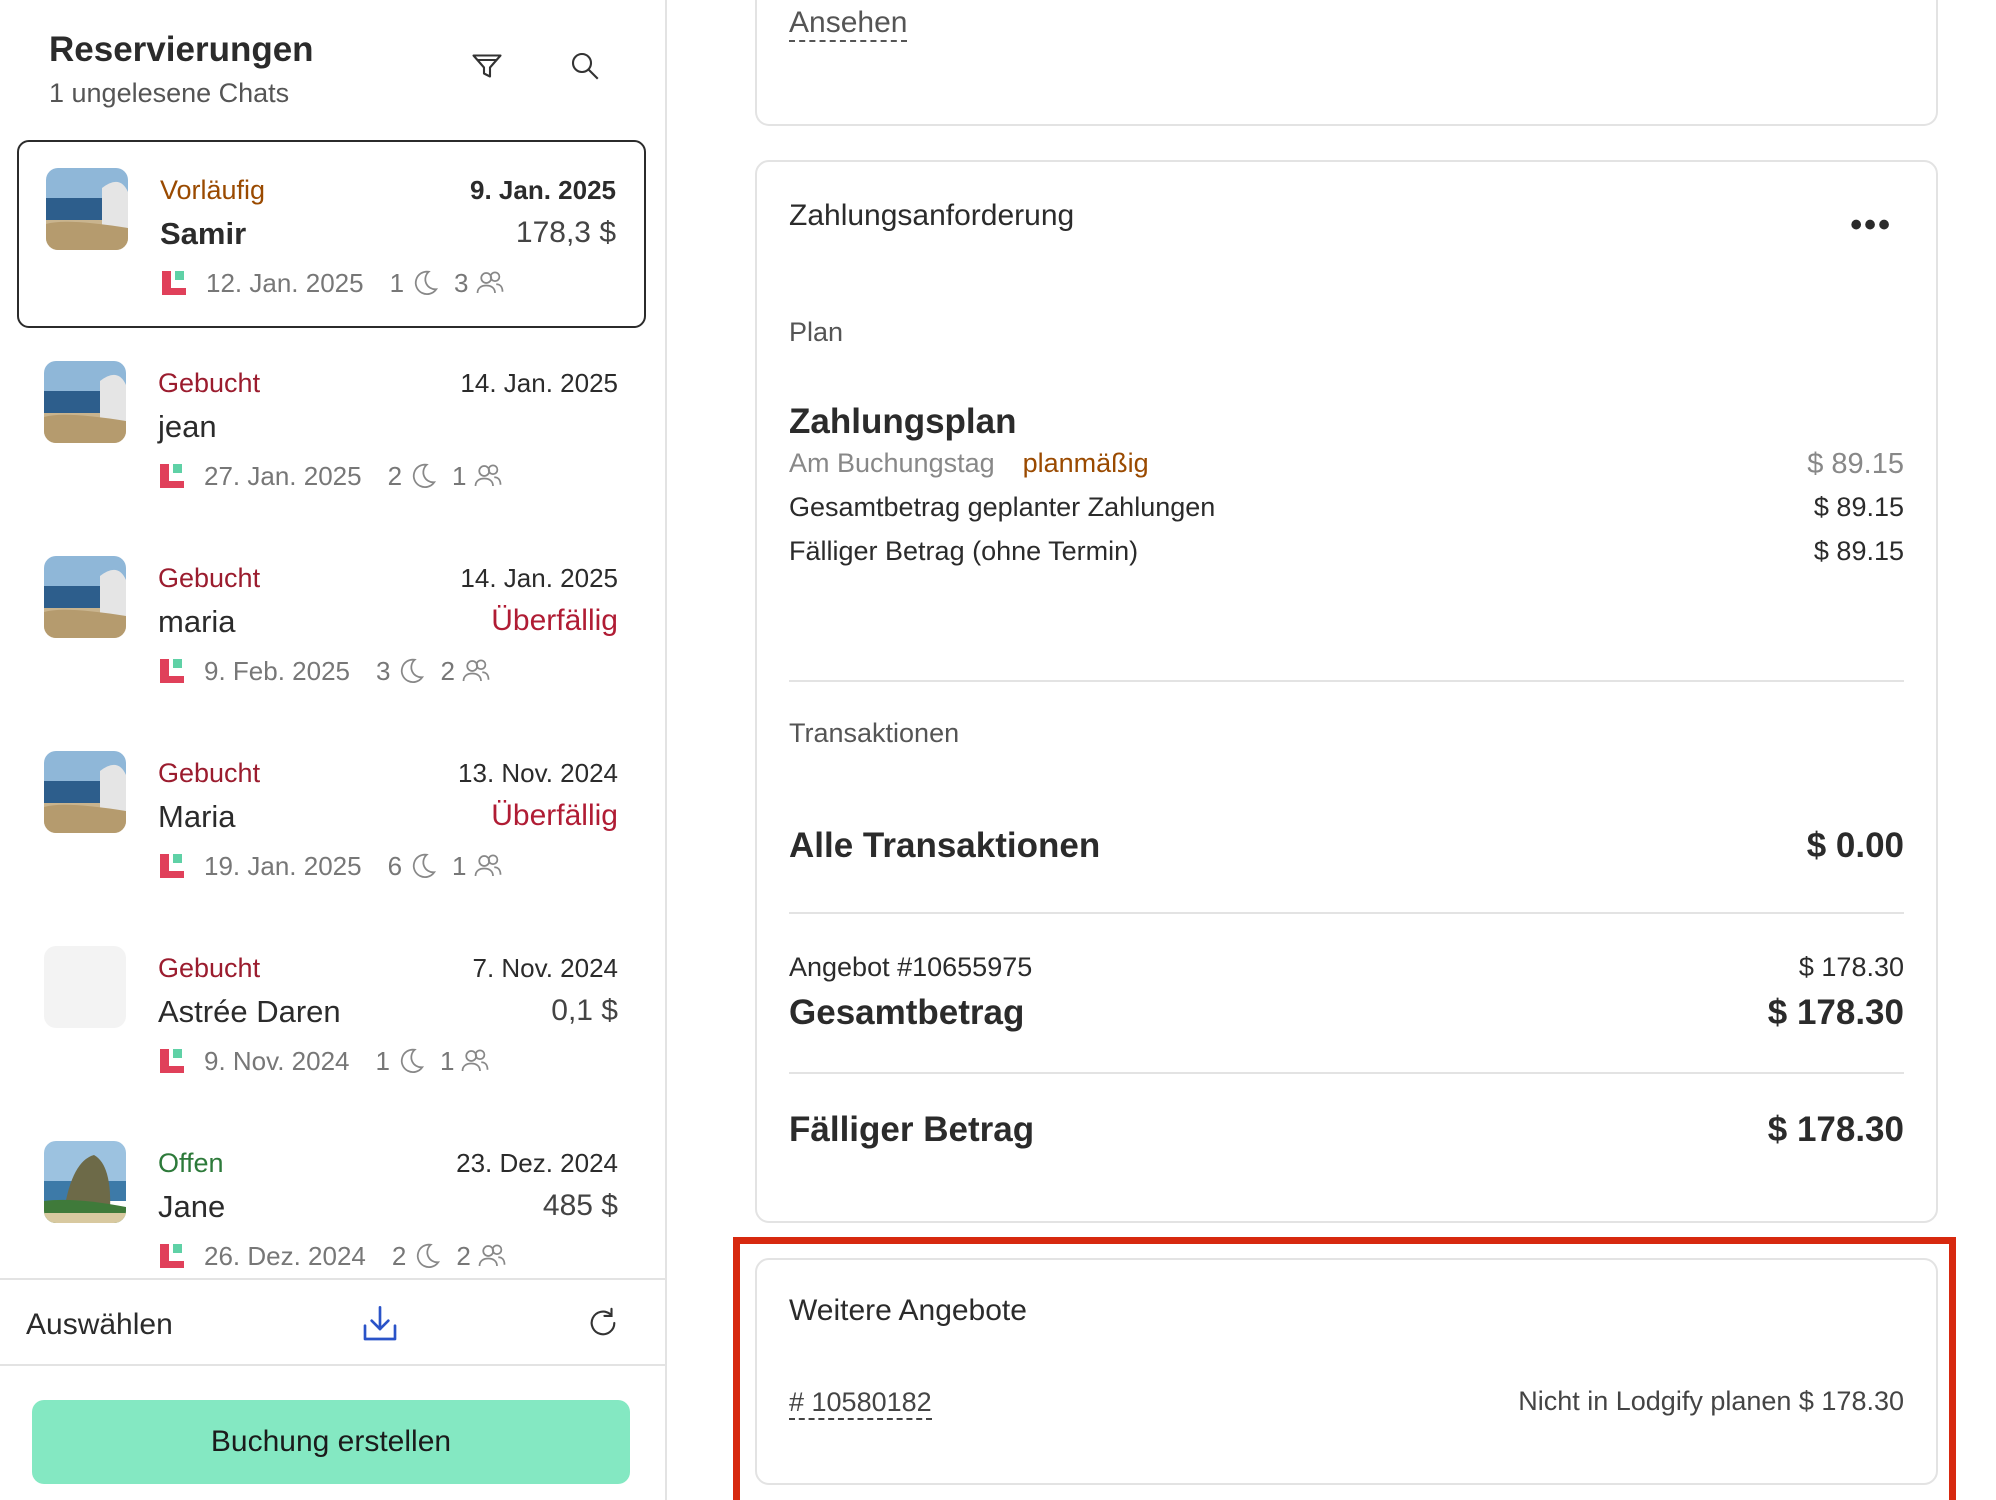 The width and height of the screenshot is (1996, 1500). What do you see at coordinates (1855, 845) in the screenshot?
I see `all-transactions-amount: $ 0.00` at bounding box center [1855, 845].